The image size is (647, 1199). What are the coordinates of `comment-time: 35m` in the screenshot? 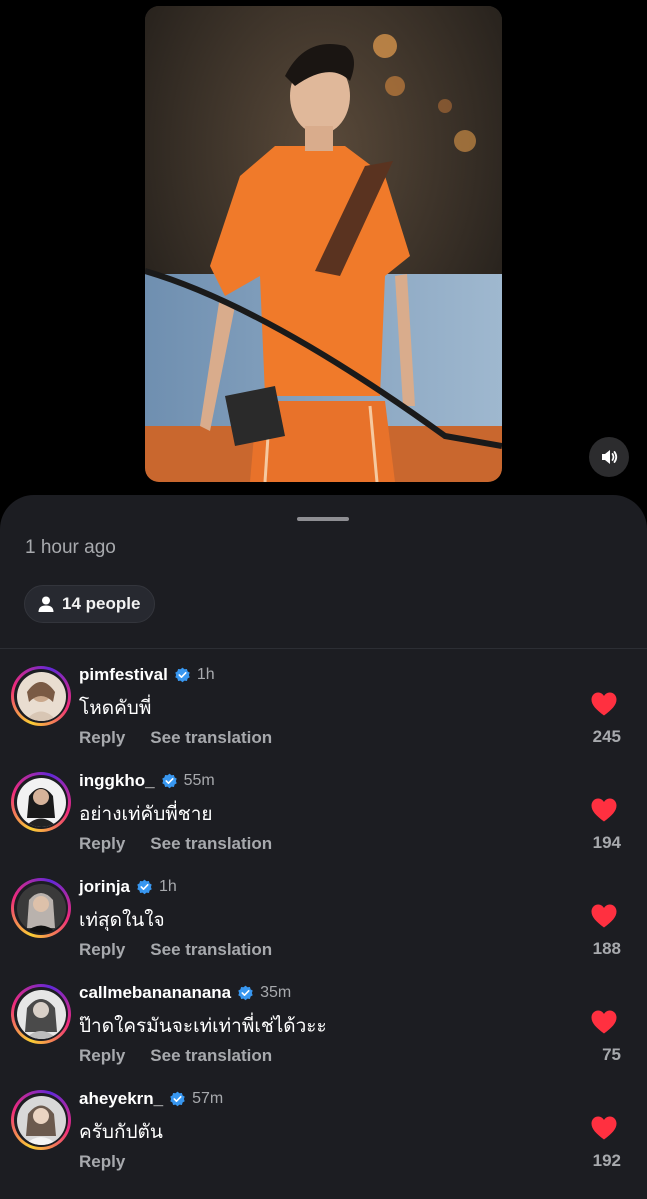 It's located at (276, 992).